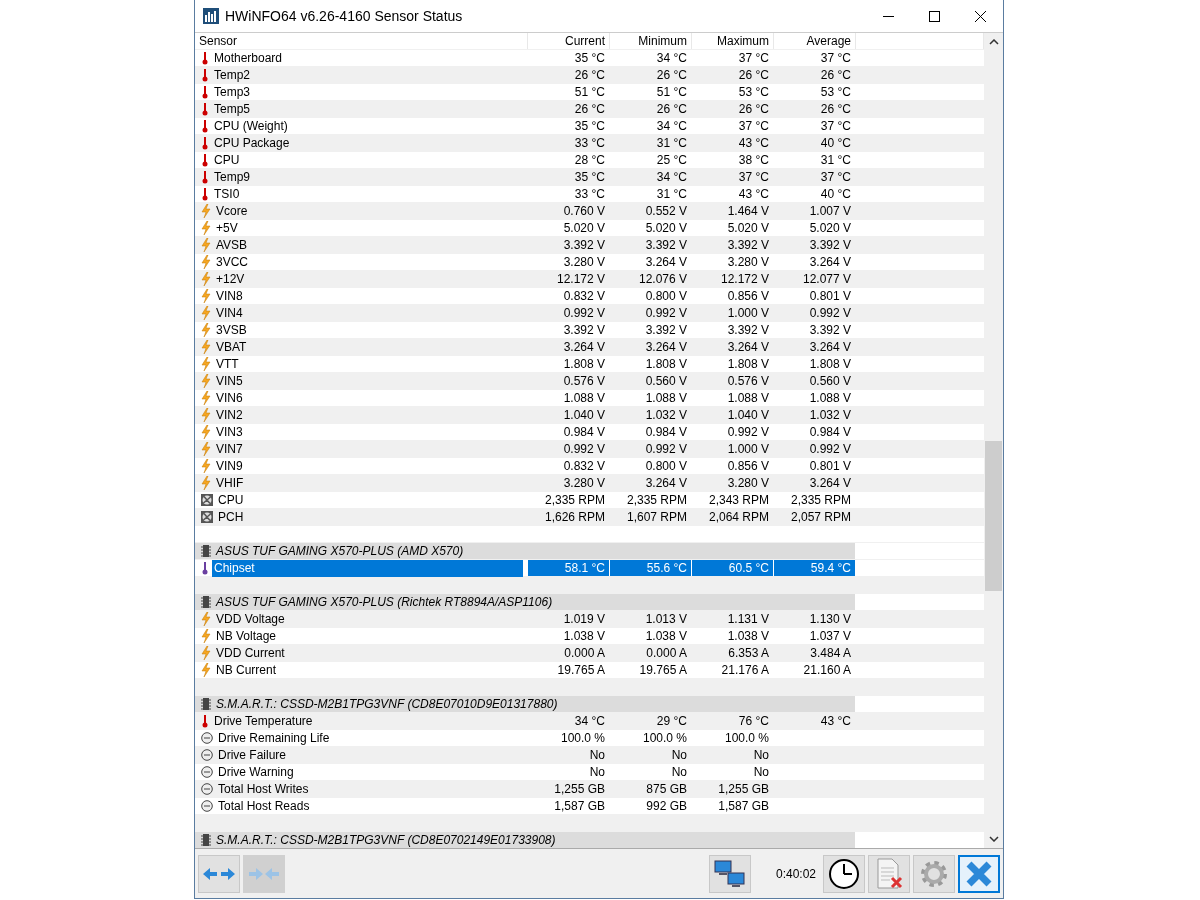 The width and height of the screenshot is (1200, 900). Describe the element at coordinates (589, 738) in the screenshot. I see `sensor-row: Drive Remaining Life 100.0 % 100.0 % 100.0 %` at that location.